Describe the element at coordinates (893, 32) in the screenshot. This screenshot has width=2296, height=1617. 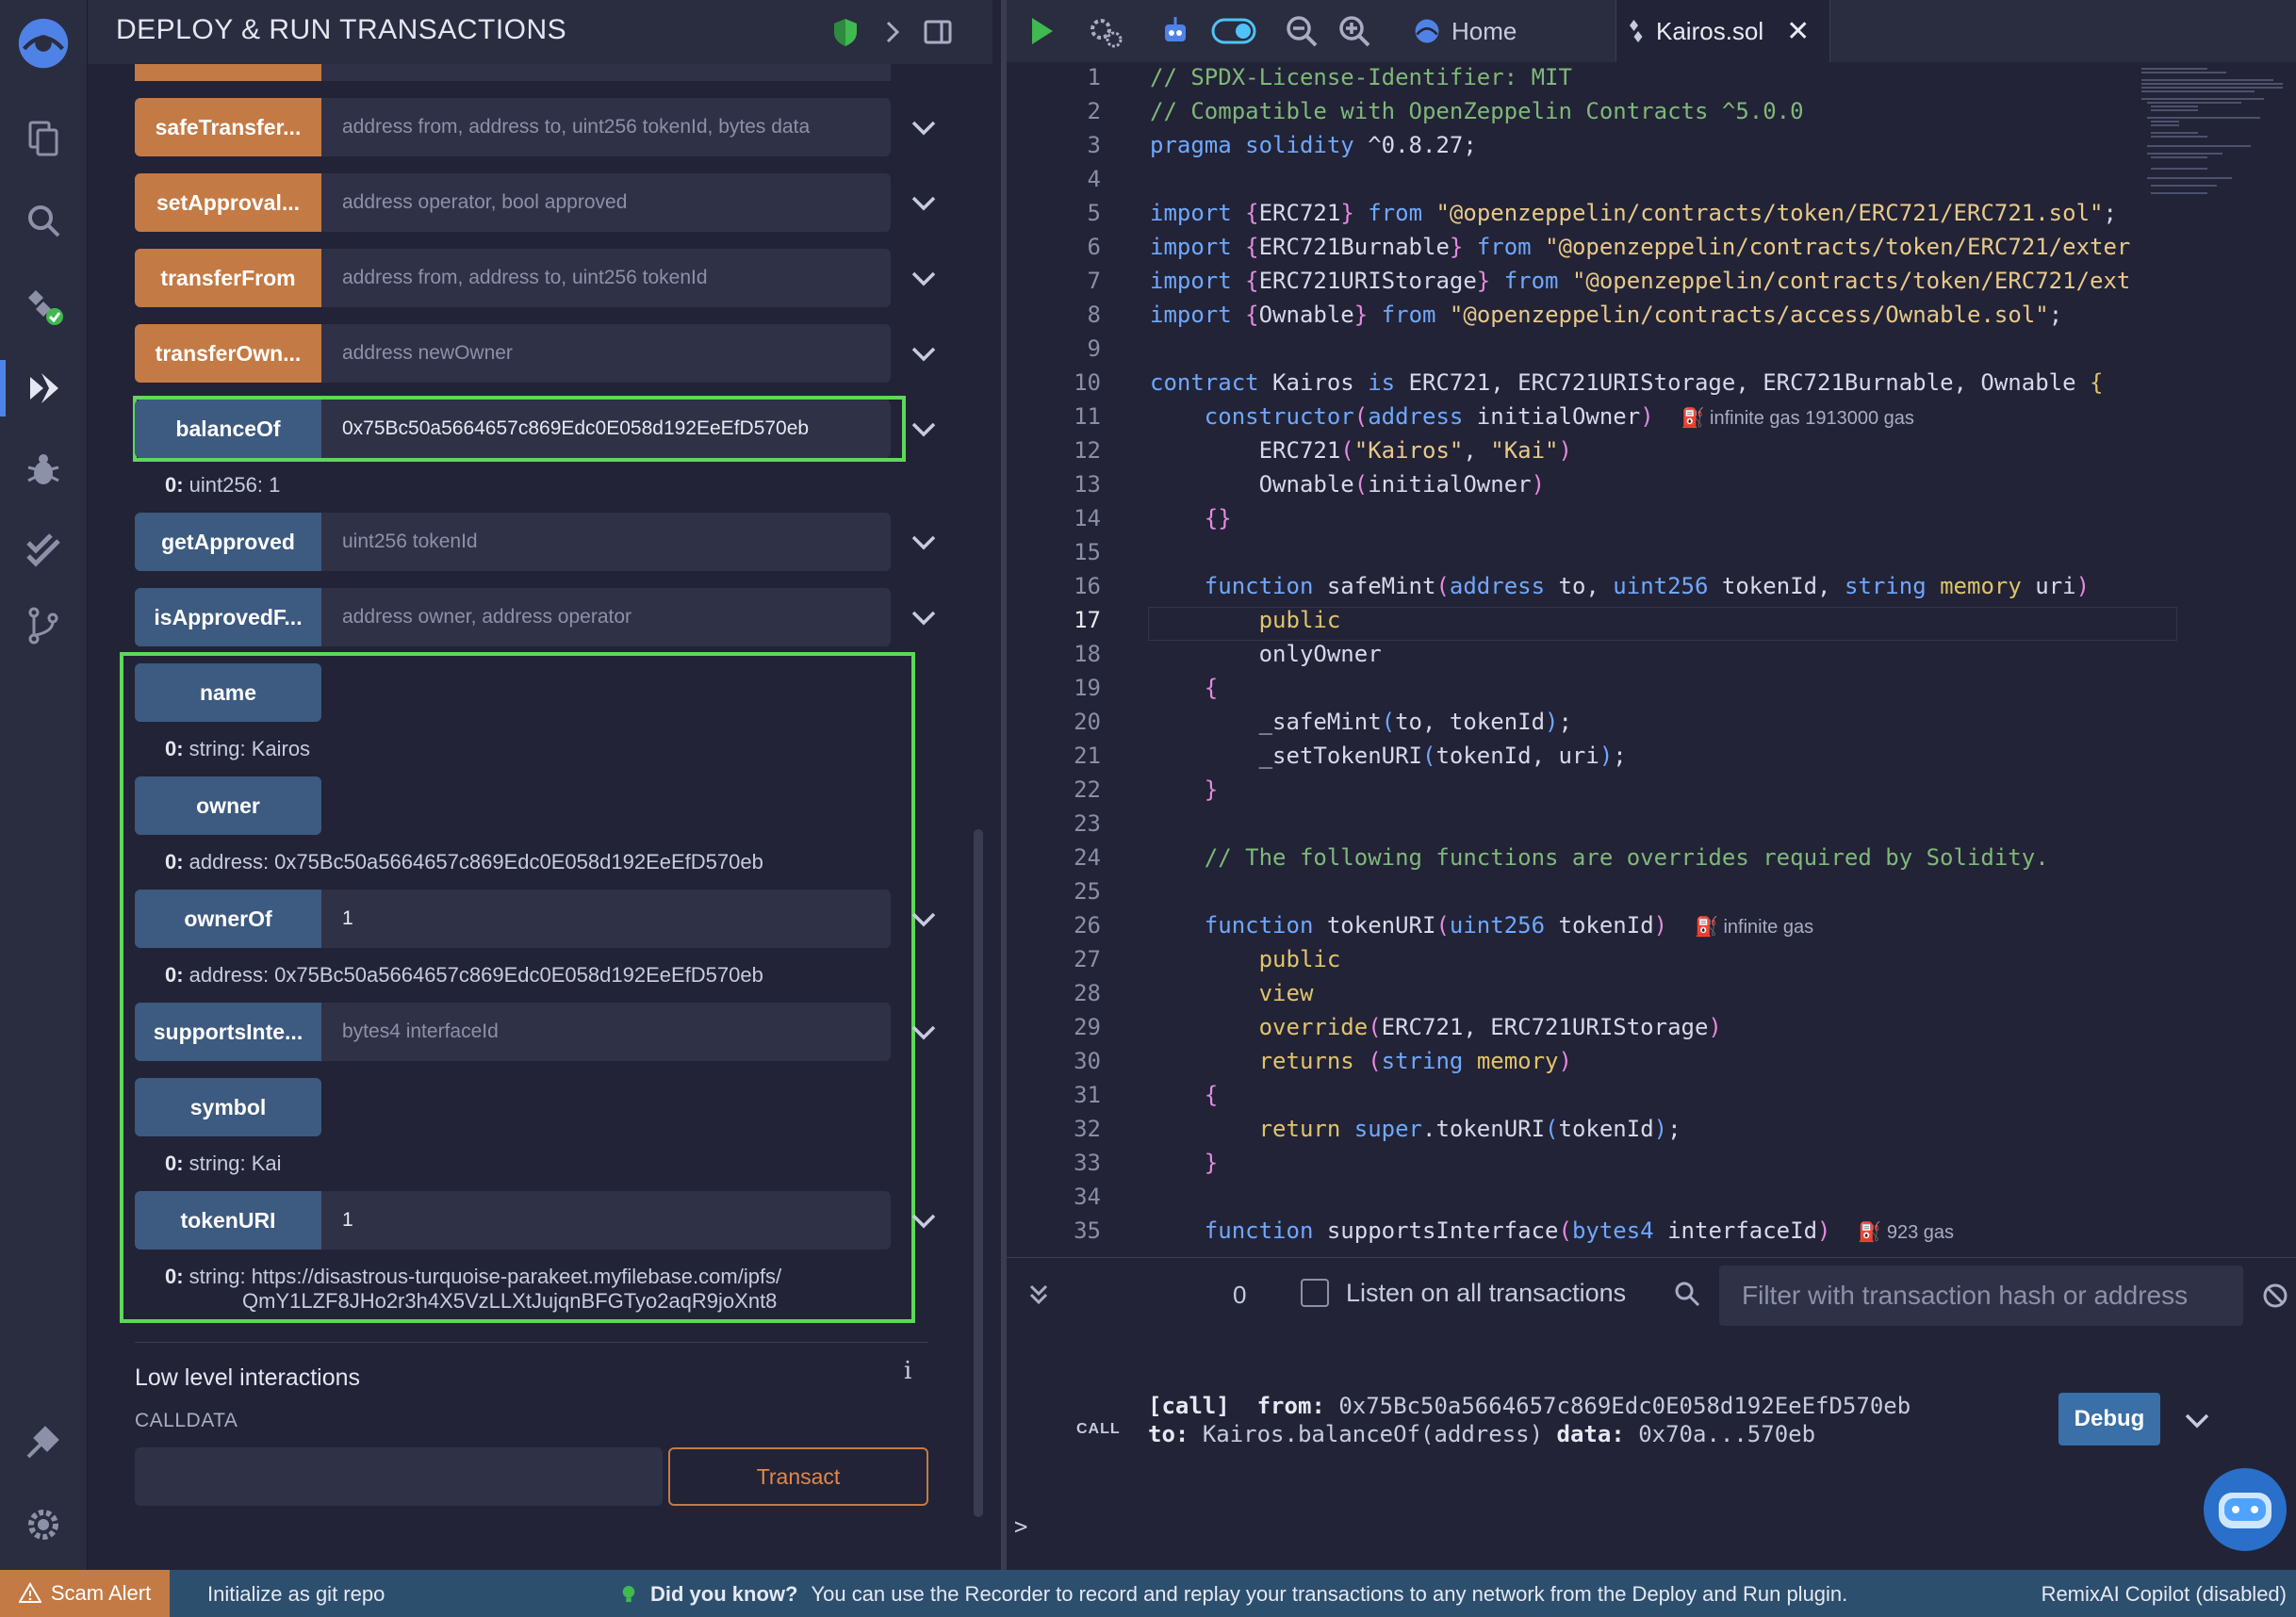
I see `chevron-right-icon` at that location.